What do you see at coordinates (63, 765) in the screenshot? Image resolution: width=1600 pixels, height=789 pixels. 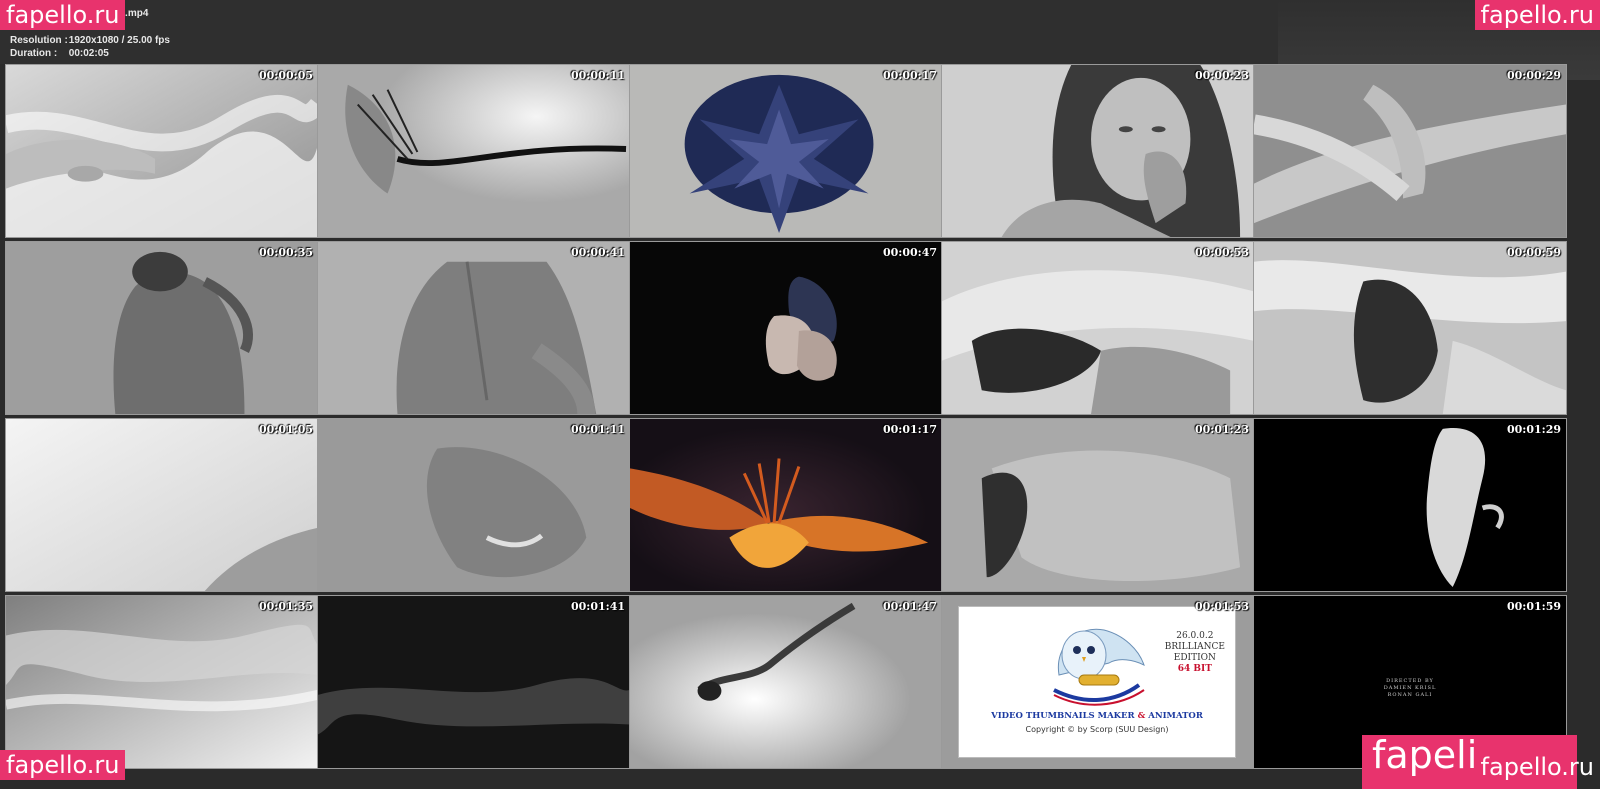 I see `watermark-bottom-left: fapello.ru` at bounding box center [63, 765].